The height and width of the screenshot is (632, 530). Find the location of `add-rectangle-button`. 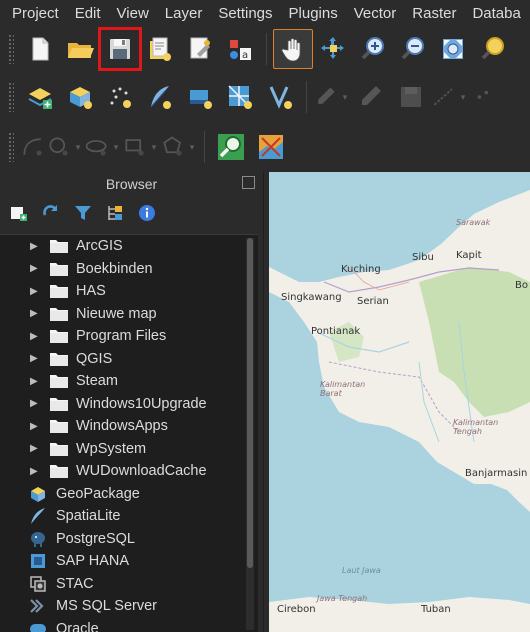

add-rectangle-button is located at coordinates (135, 147).